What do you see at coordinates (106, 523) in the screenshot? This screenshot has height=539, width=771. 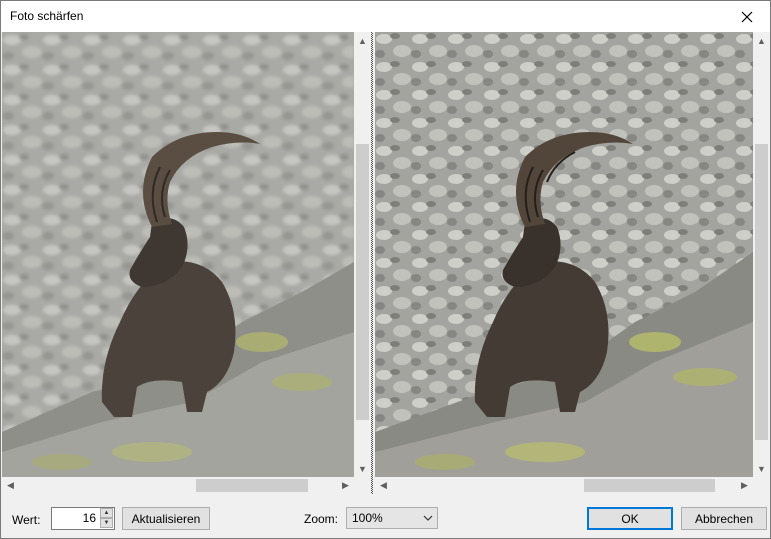 I see `spin-down-icon: ▼` at bounding box center [106, 523].